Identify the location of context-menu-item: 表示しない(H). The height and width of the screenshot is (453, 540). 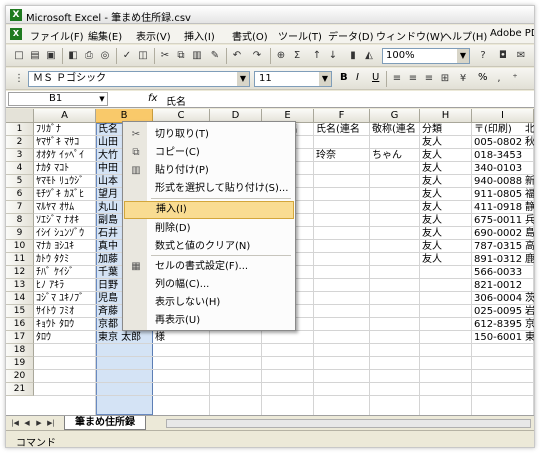
(209, 303).